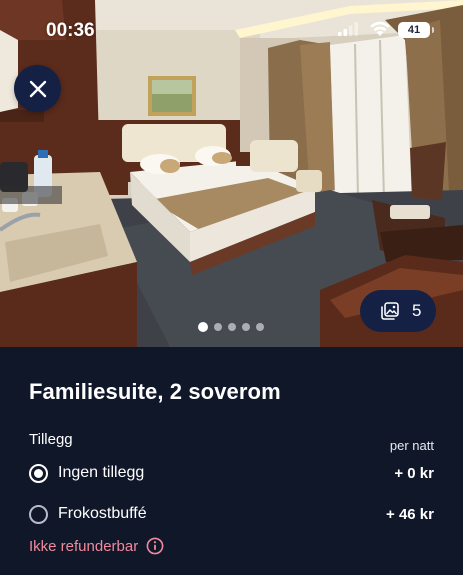 This screenshot has width=463, height=575. Describe the element at coordinates (414, 473) in the screenshot. I see `addon-option-price: + 0 kr` at that location.